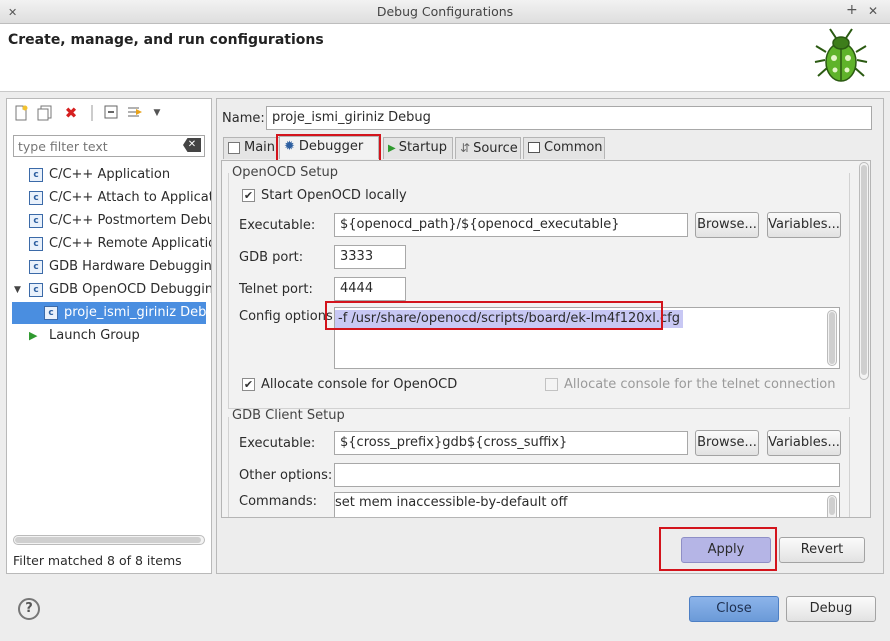 Image resolution: width=890 pixels, height=641 pixels. I want to click on dialog-header: Create, manage, and run configurations, so click(445, 58).